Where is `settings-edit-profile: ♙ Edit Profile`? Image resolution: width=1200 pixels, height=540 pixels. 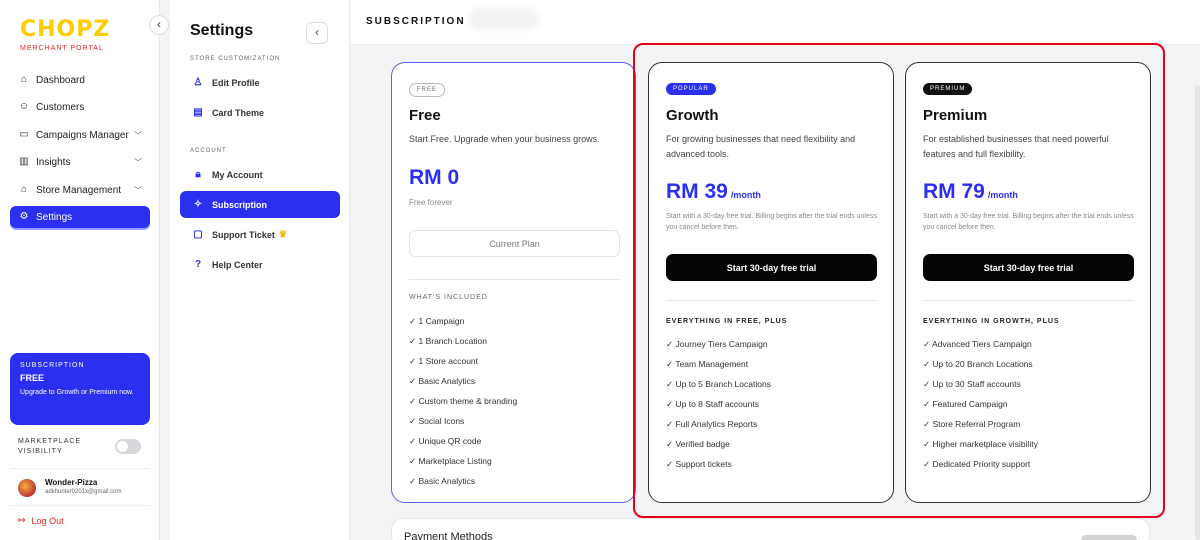 settings-edit-profile: ♙ Edit Profile is located at coordinates (260, 82).